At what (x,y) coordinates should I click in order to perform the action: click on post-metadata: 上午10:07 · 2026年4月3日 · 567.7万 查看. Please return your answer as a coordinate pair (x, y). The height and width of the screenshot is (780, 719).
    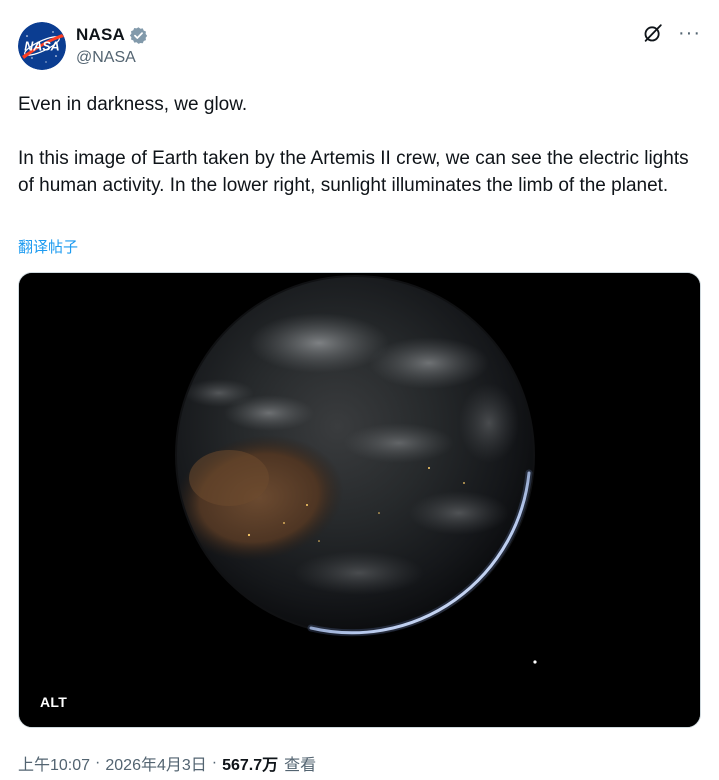
    Looking at the image, I should click on (167, 763).